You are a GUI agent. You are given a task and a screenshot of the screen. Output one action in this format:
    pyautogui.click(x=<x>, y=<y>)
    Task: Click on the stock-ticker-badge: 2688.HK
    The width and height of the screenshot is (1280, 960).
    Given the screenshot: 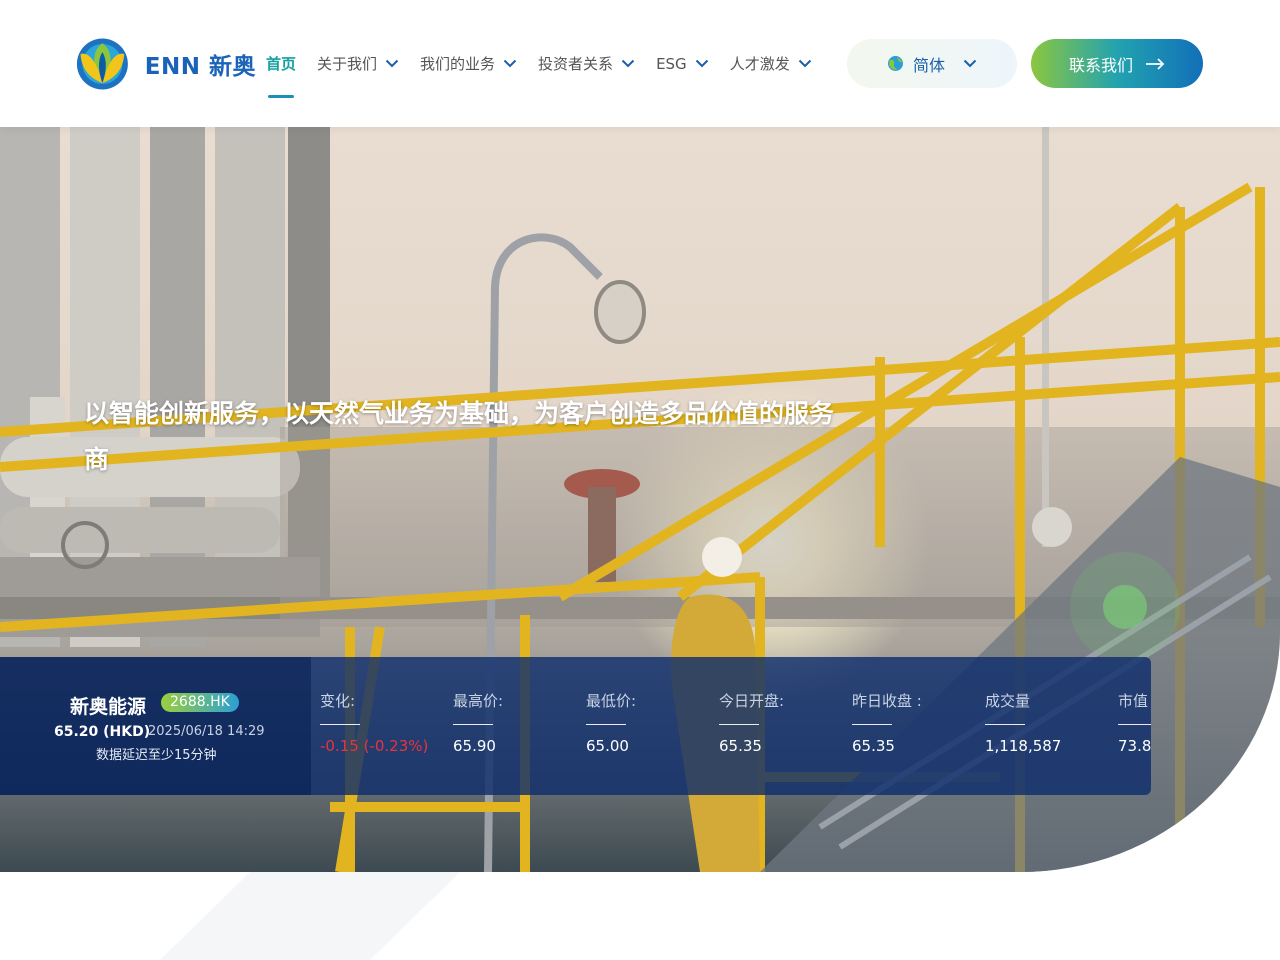 What is the action you would take?
    pyautogui.click(x=200, y=702)
    